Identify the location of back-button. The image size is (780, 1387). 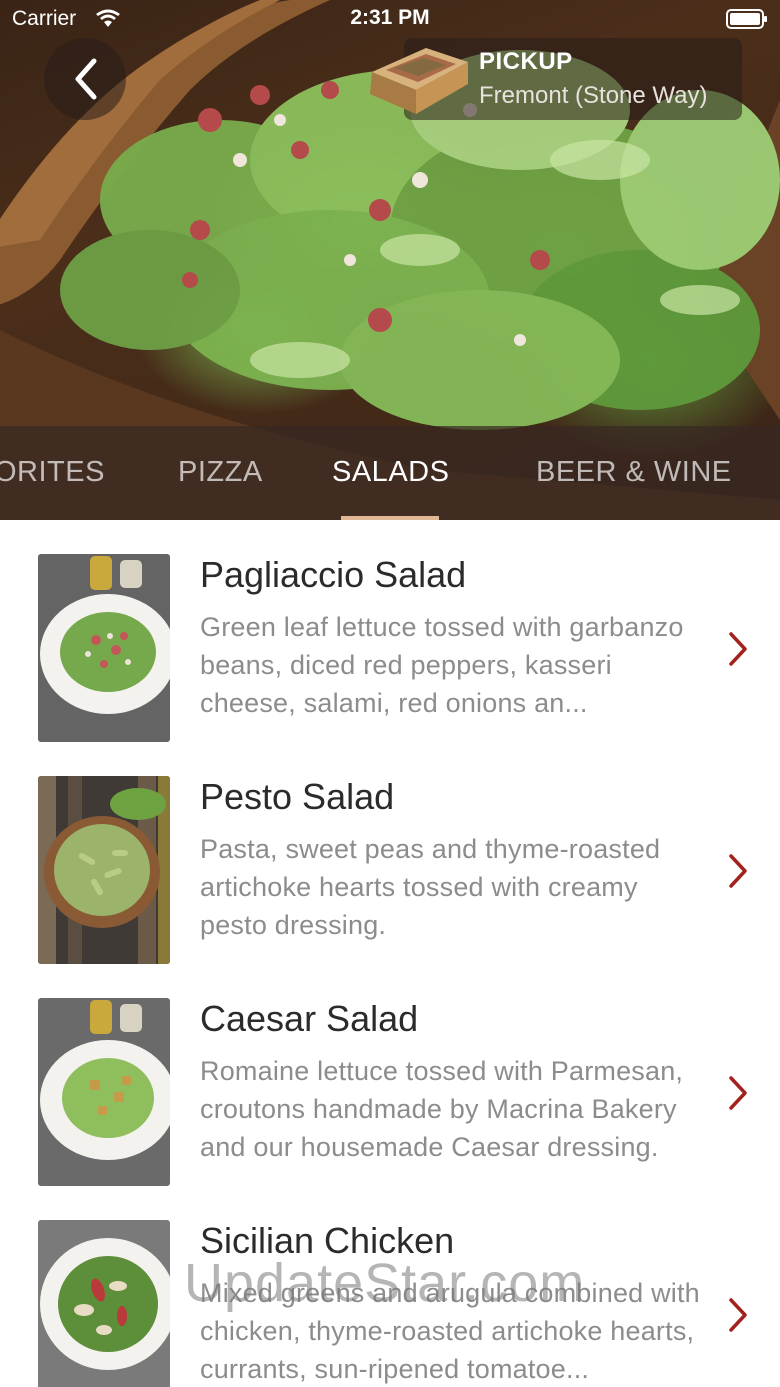
(85, 79).